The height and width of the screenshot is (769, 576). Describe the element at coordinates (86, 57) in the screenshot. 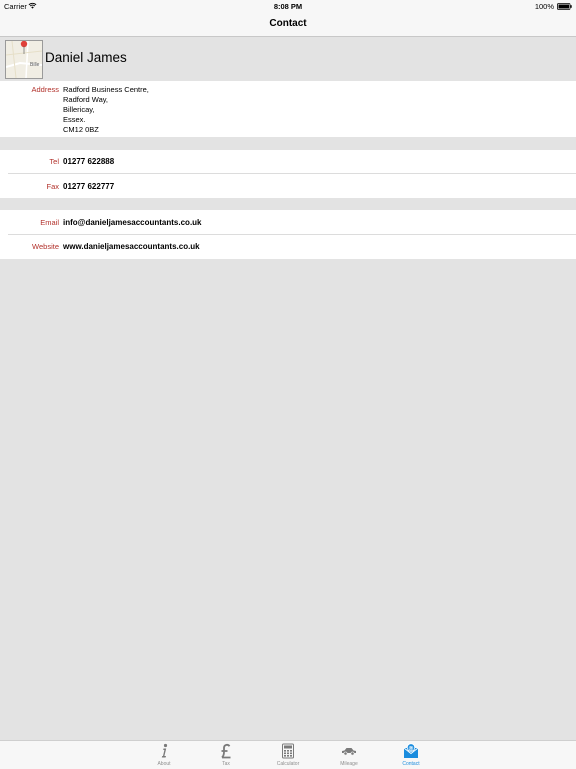

I see `contact-name: Daniel James` at that location.